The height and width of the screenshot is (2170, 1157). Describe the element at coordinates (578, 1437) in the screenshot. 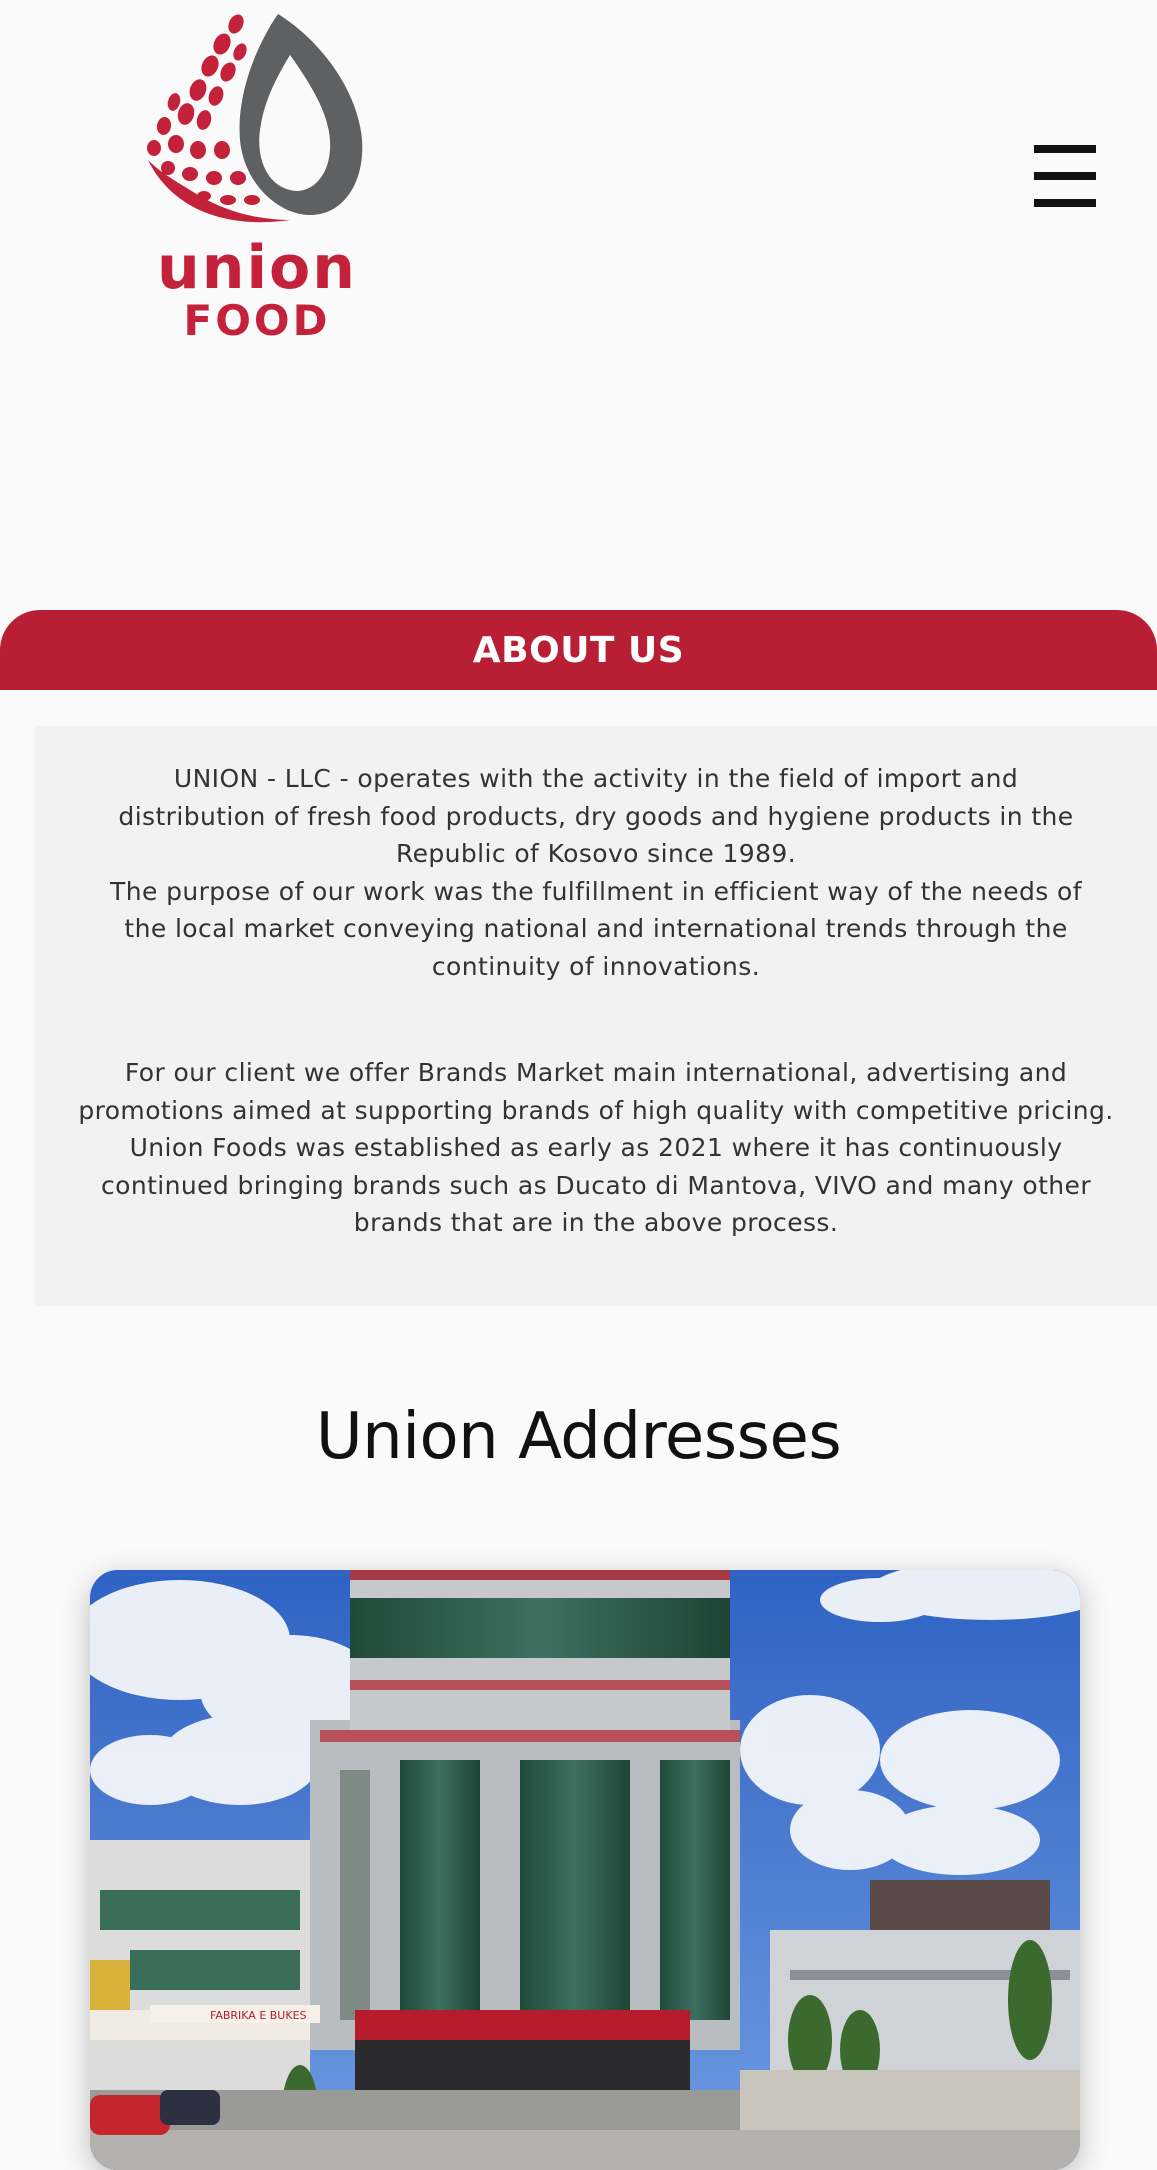

I see `union-addresses-title: Union Addresses` at that location.